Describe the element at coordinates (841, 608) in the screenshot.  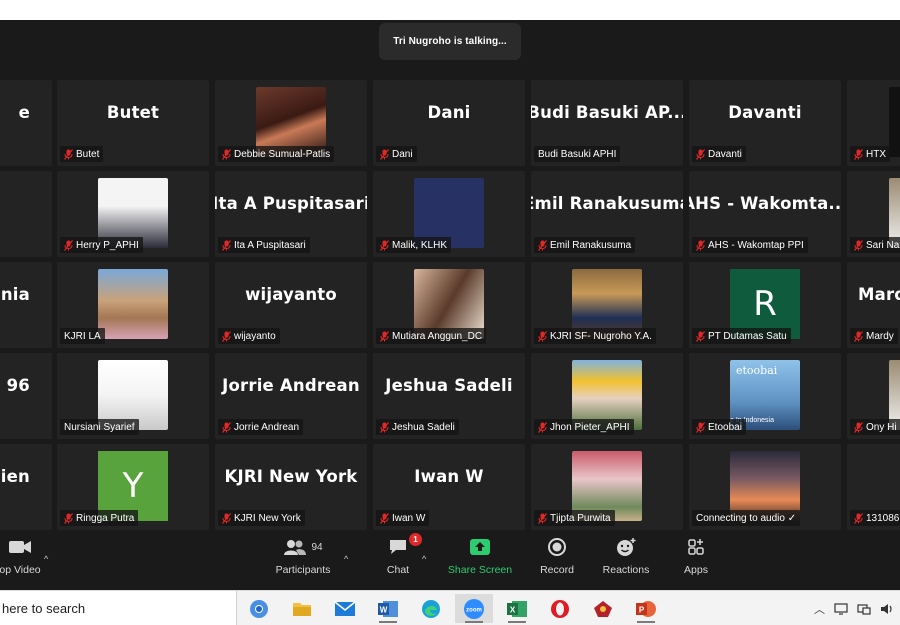
I see `tablet-icon` at that location.